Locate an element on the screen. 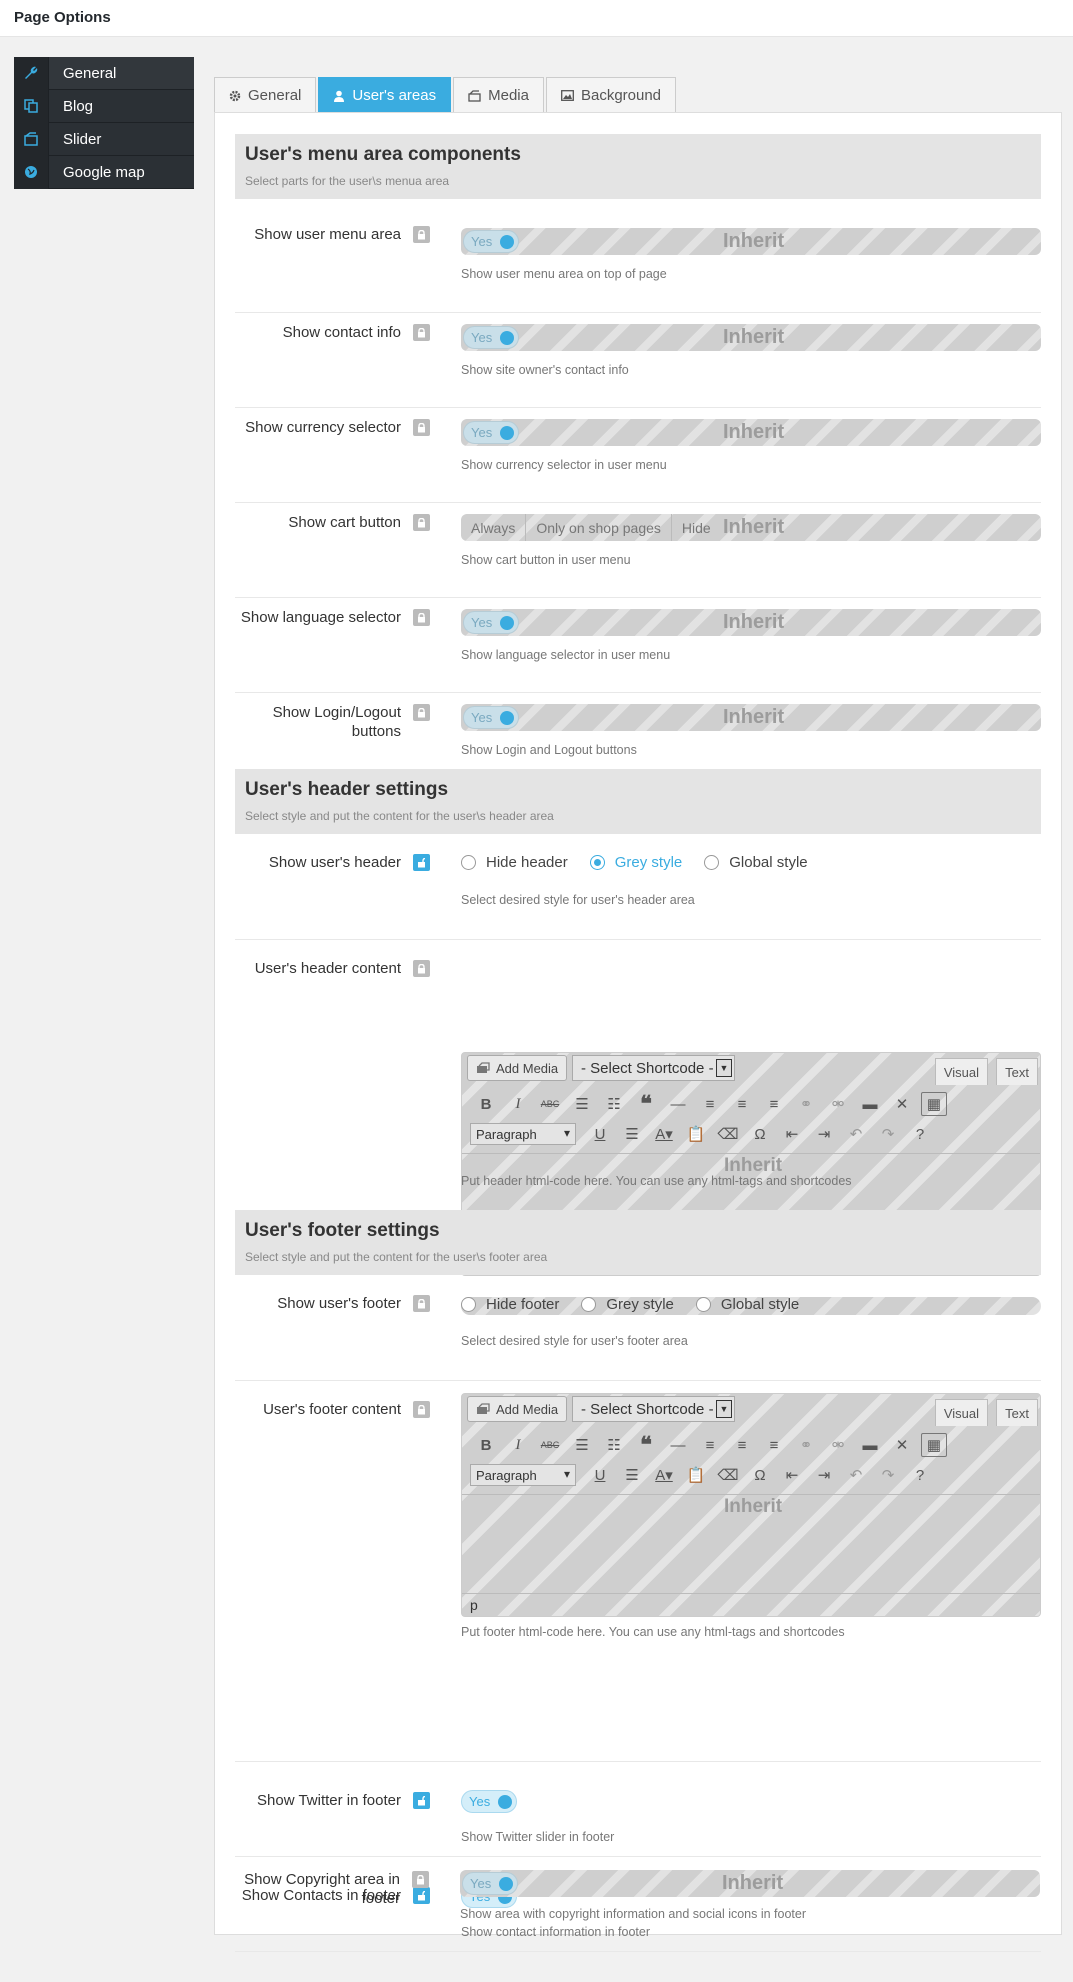 This screenshot has height=1982, width=1073. inherit-overlay: Hide footer Grey style Global style is located at coordinates (751, 1305).